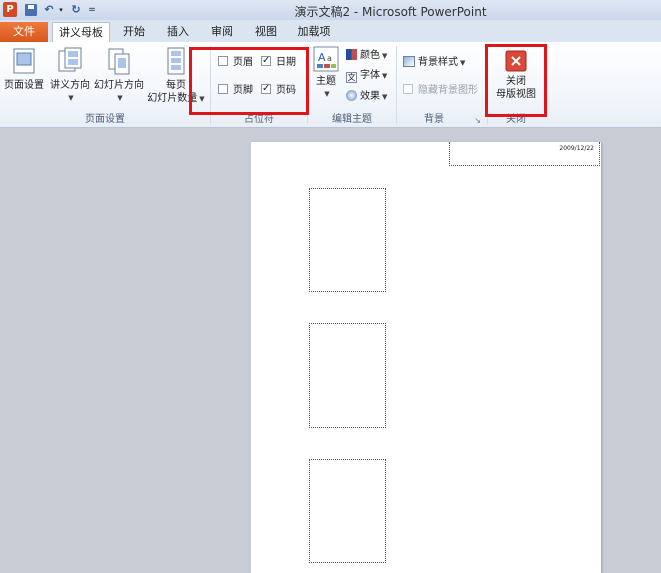 Image resolution: width=661 pixels, height=573 pixels. Describe the element at coordinates (322, 57) in the screenshot. I see `svg-text: A` at that location.